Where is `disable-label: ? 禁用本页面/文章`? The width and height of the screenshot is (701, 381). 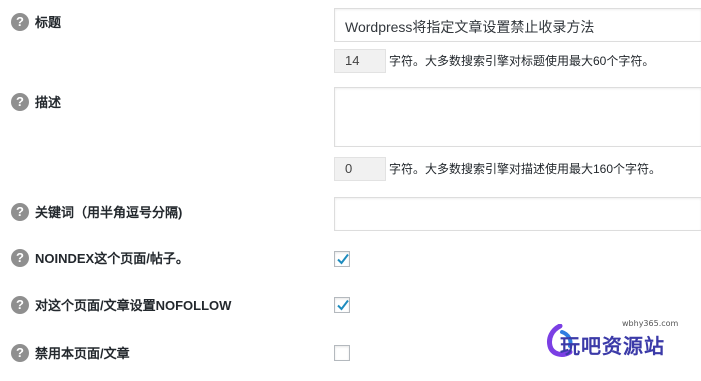
disable-label: ? 禁用本页面/文章 is located at coordinates (70, 352).